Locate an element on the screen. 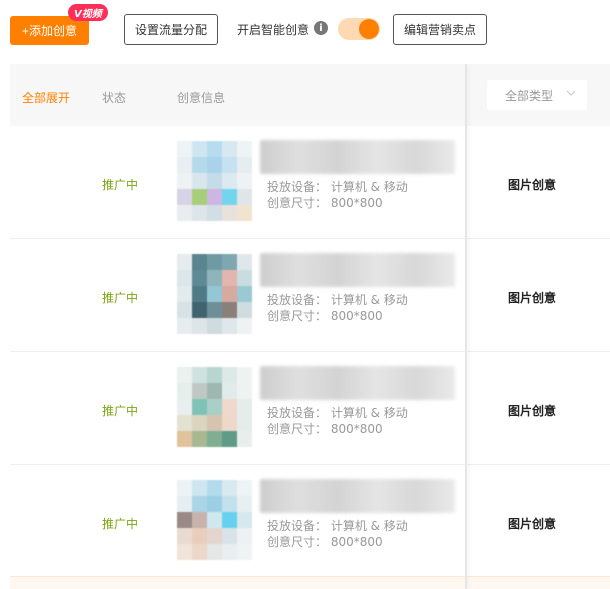  info-icon: i is located at coordinates (321, 28).